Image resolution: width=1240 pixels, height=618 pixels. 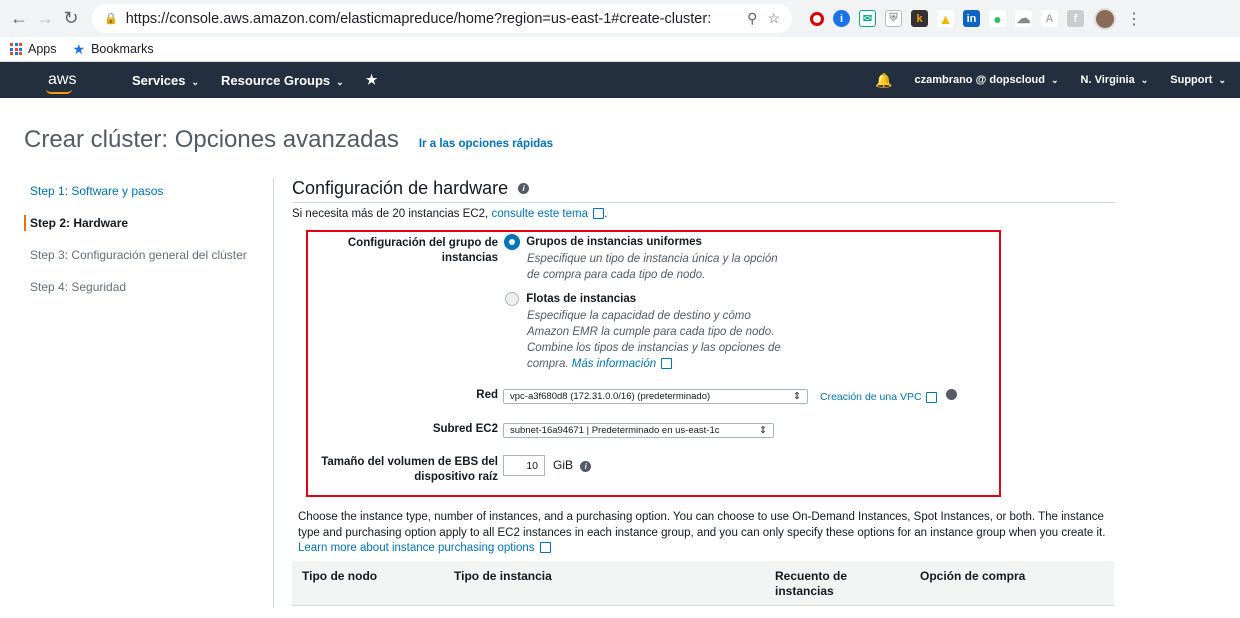 I want to click on pin-star-icon: ★, so click(x=372, y=80).